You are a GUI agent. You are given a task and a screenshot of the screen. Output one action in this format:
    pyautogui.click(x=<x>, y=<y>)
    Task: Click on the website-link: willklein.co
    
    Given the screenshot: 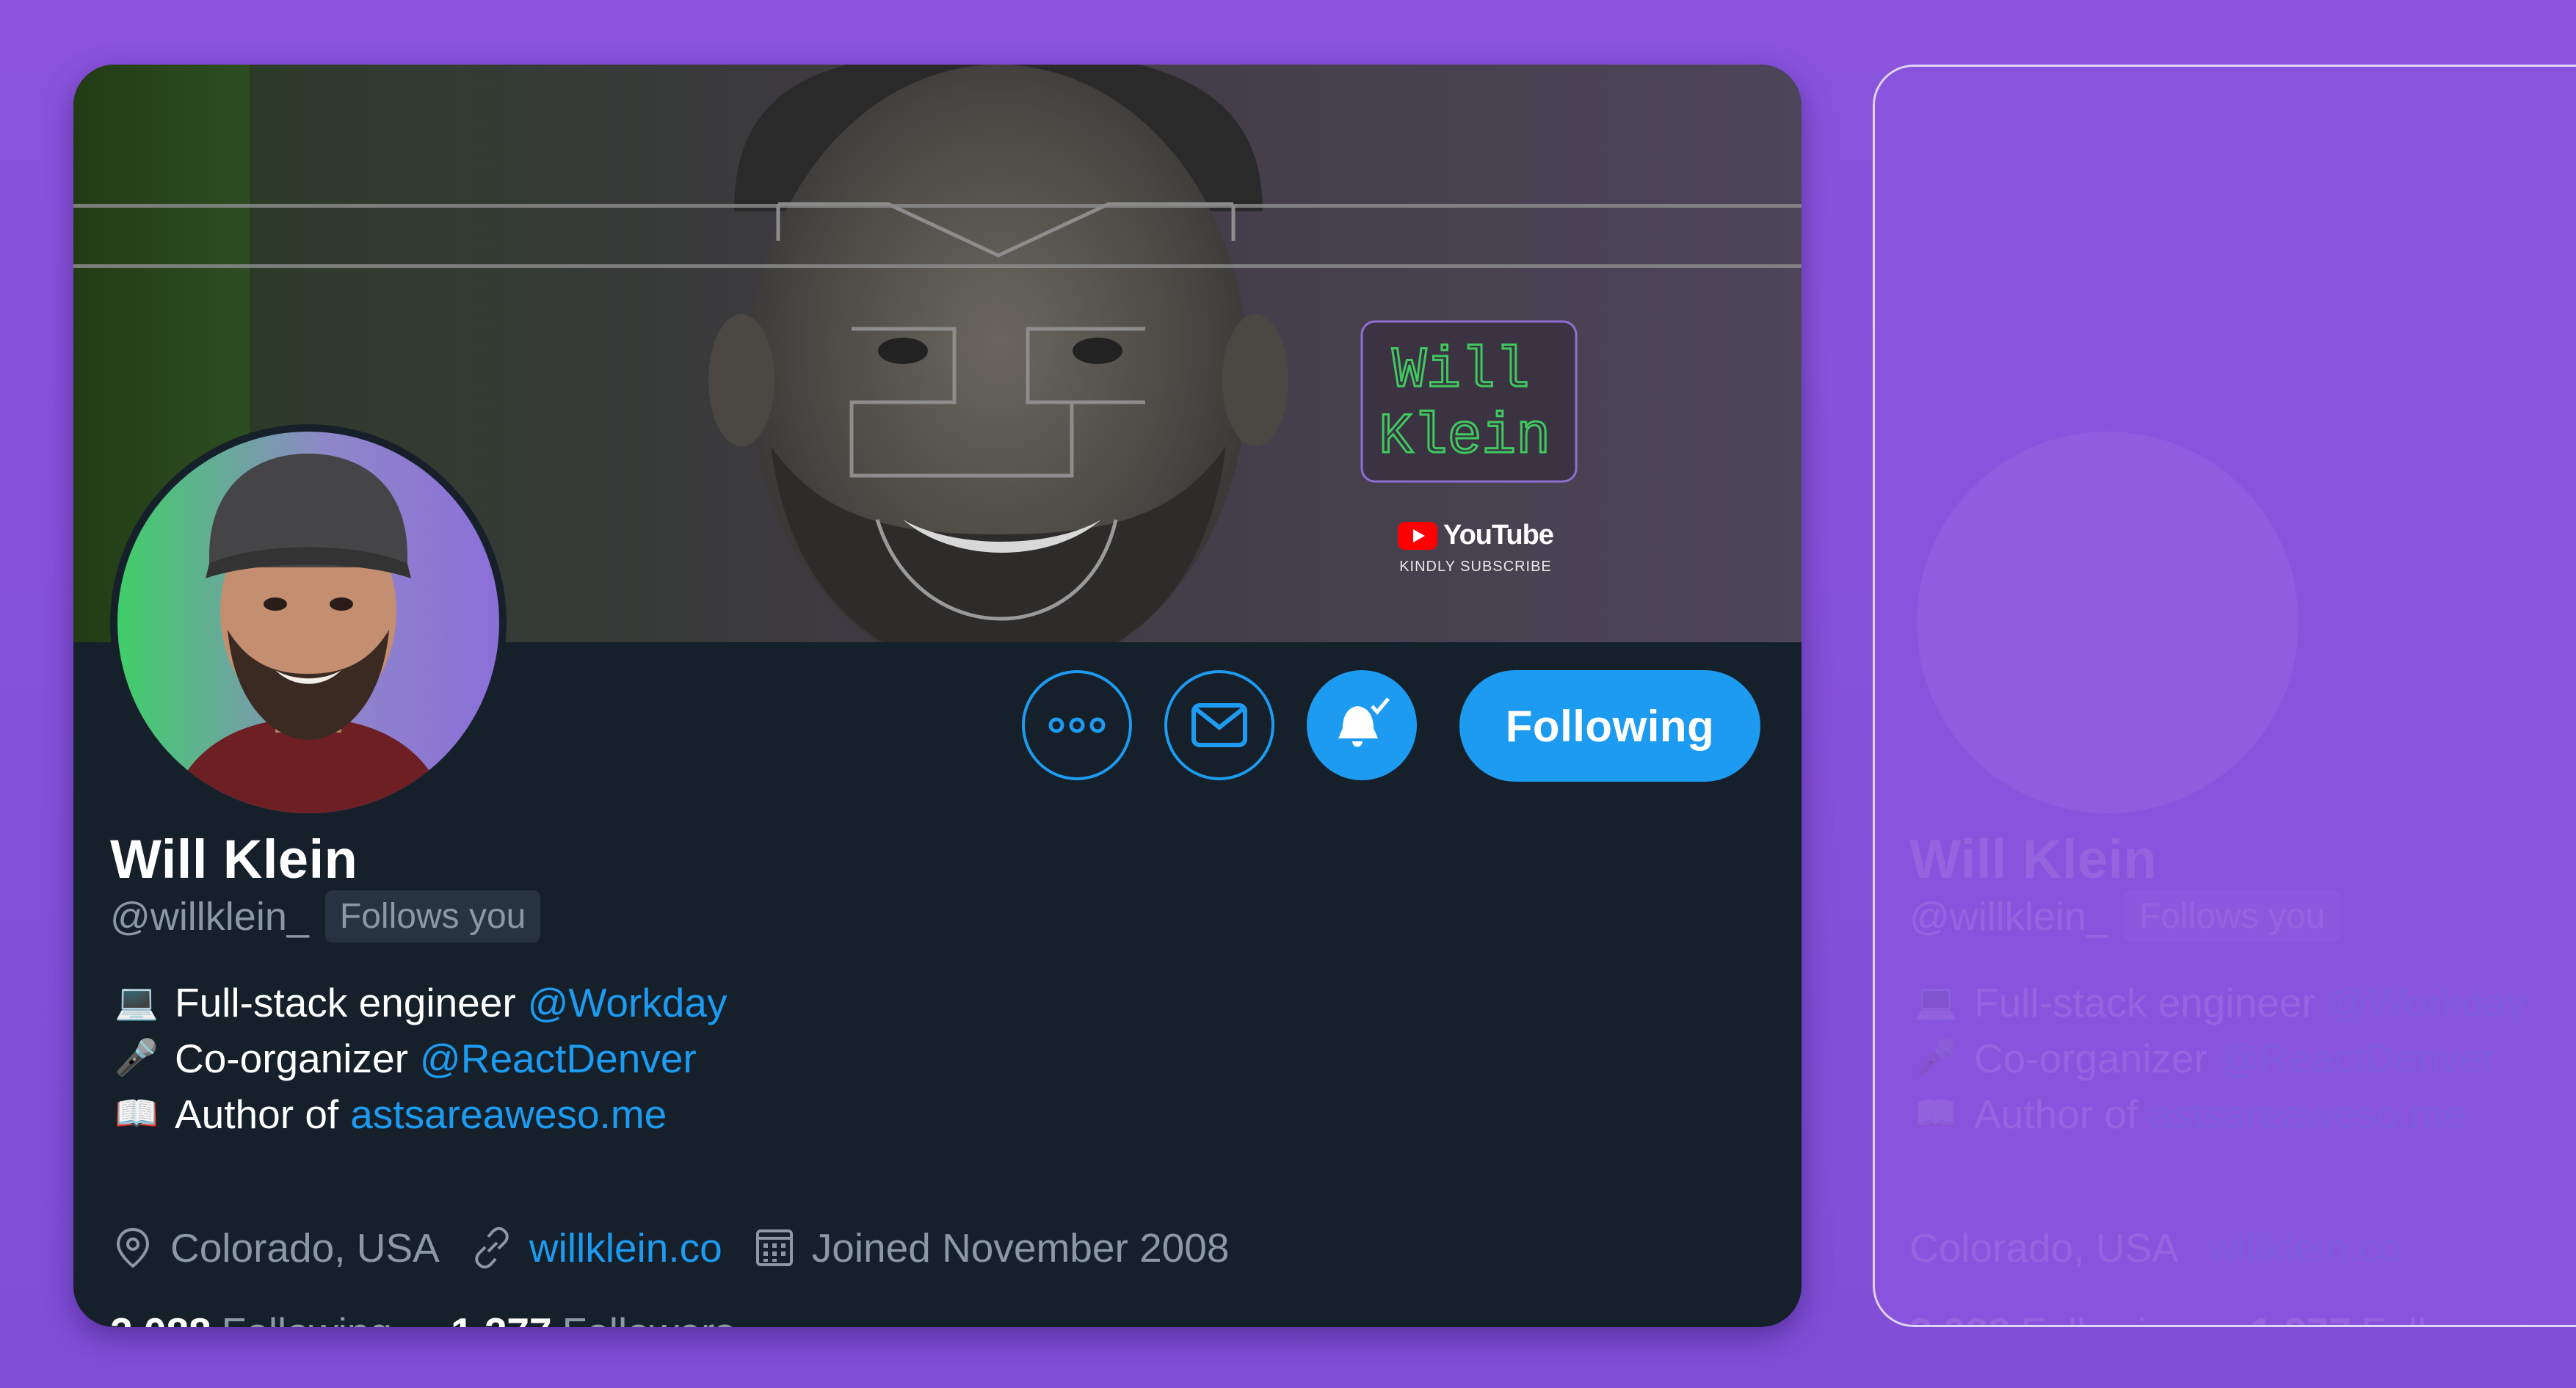 What is the action you would take?
    pyautogui.click(x=626, y=1247)
    